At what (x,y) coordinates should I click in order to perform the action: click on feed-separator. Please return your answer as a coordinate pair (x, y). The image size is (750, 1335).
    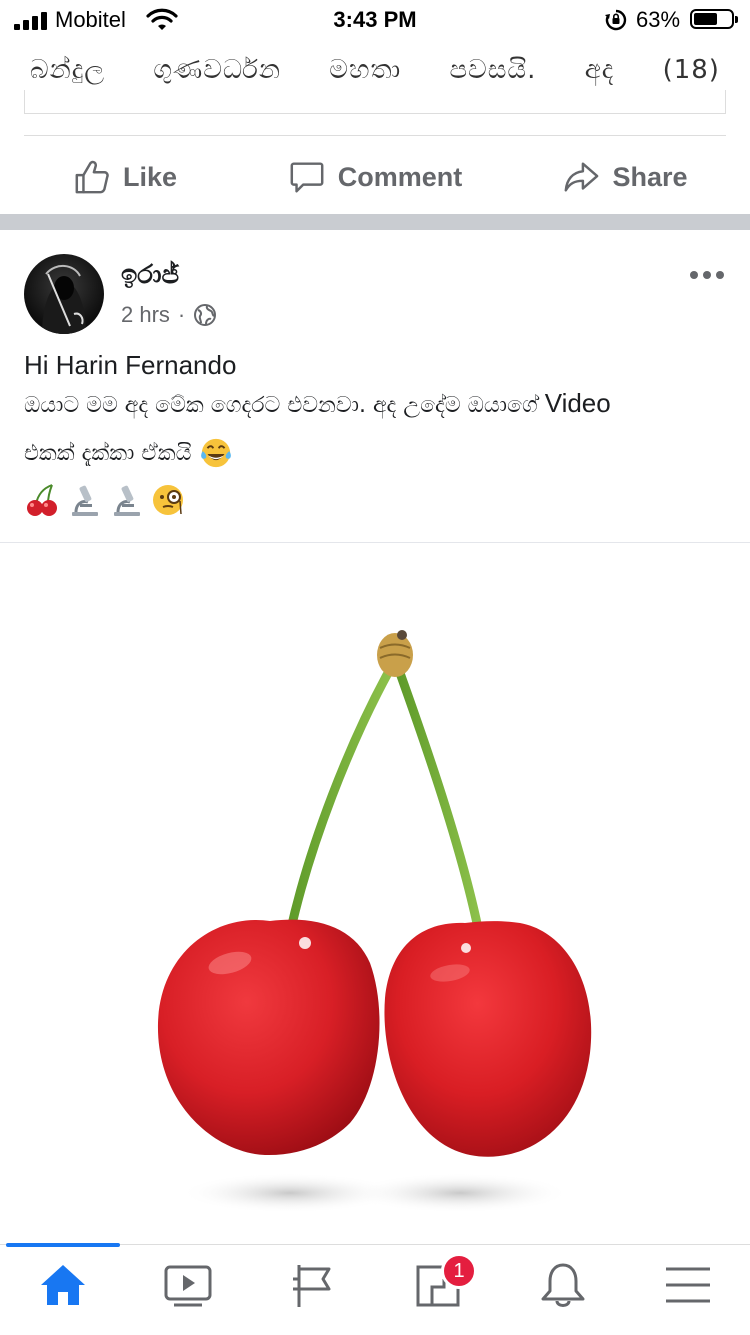
    Looking at the image, I should click on (375, 222).